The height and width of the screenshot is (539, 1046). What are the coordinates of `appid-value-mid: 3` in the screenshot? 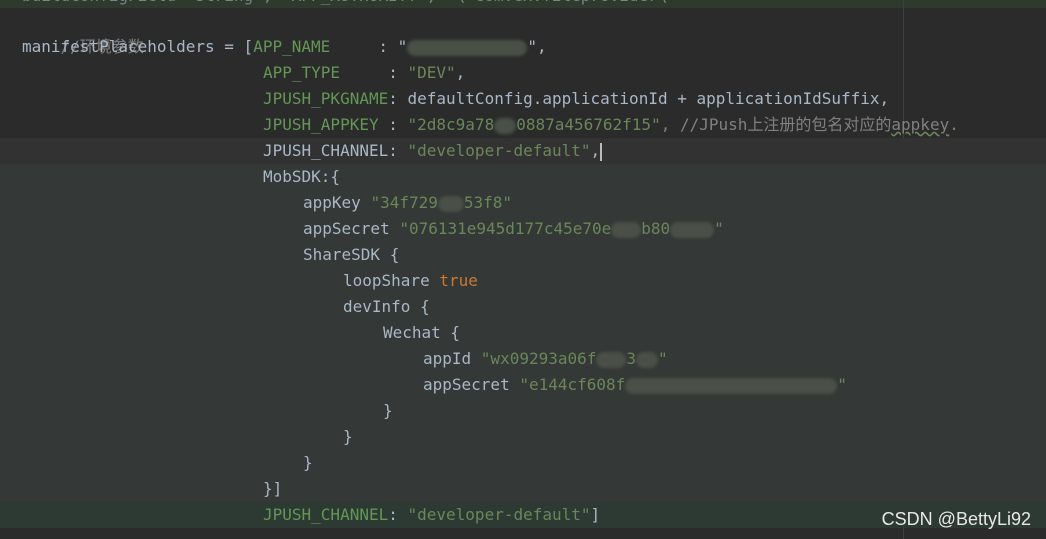 It's located at (631, 358).